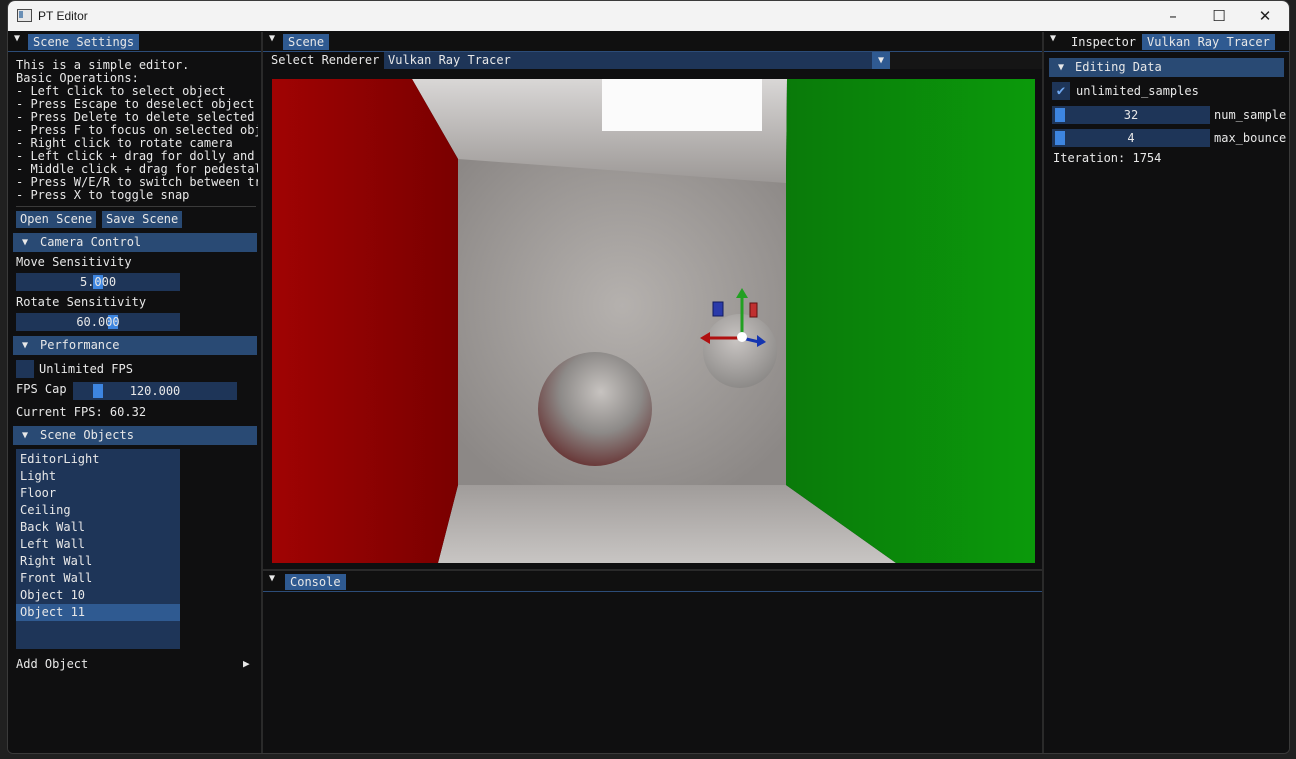  I want to click on current-fps-text: Current FPS: 60.32, so click(81, 412).